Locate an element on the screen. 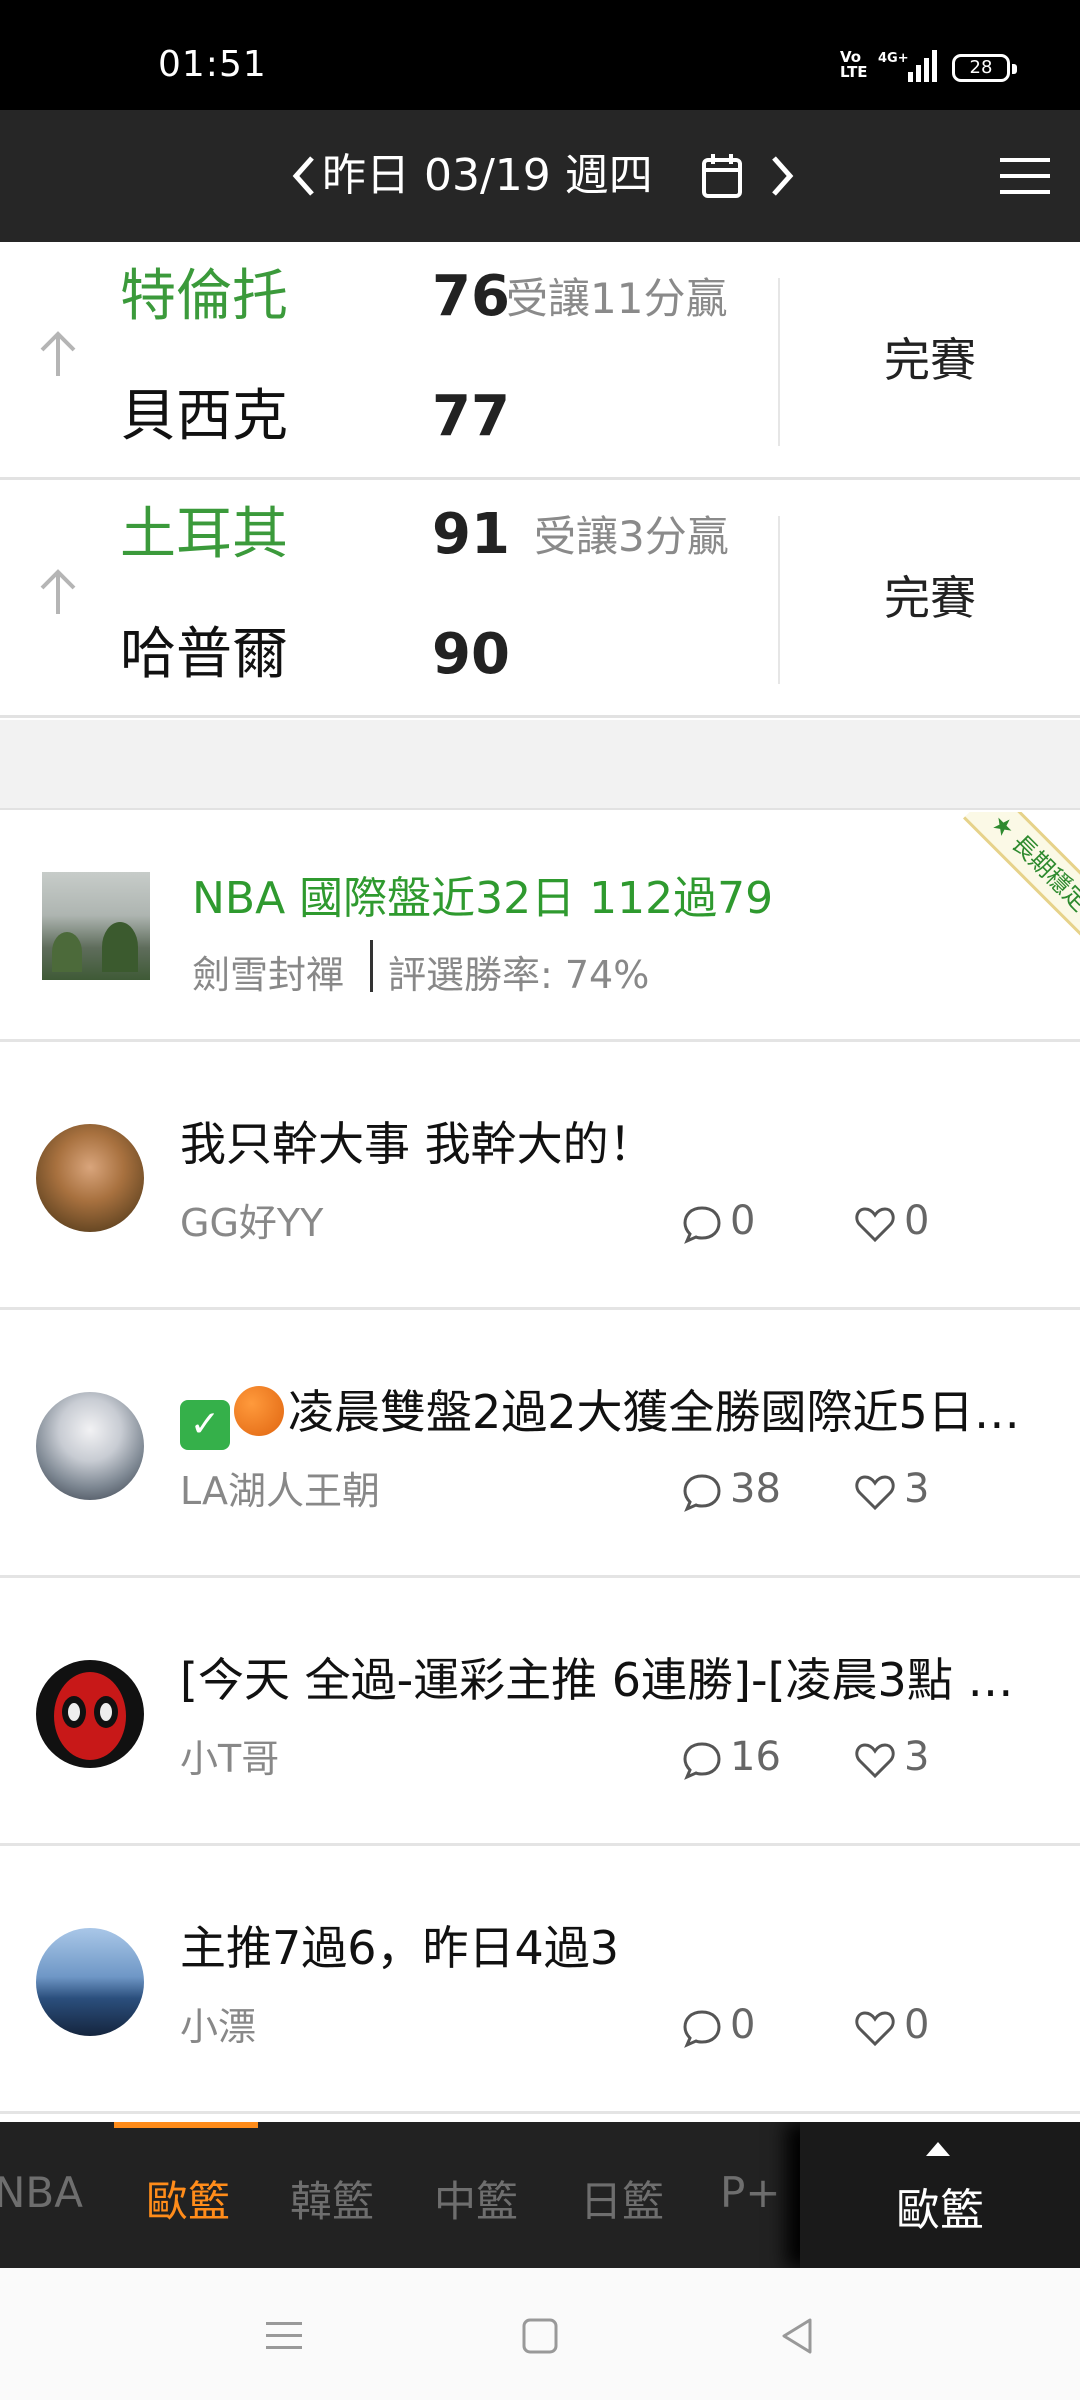 The width and height of the screenshot is (1080, 2400). home-icon is located at coordinates (540, 2336).